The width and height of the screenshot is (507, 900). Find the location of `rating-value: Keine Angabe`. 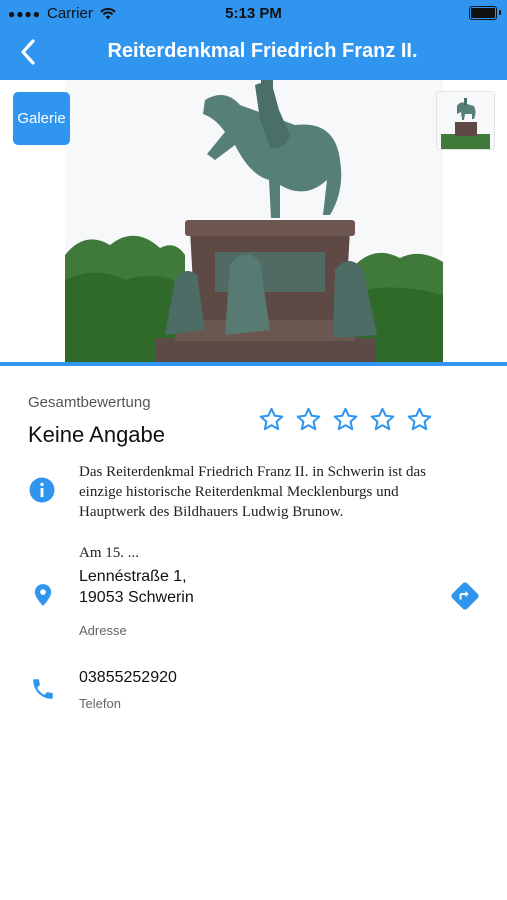

rating-value: Keine Angabe is located at coordinates (97, 434).